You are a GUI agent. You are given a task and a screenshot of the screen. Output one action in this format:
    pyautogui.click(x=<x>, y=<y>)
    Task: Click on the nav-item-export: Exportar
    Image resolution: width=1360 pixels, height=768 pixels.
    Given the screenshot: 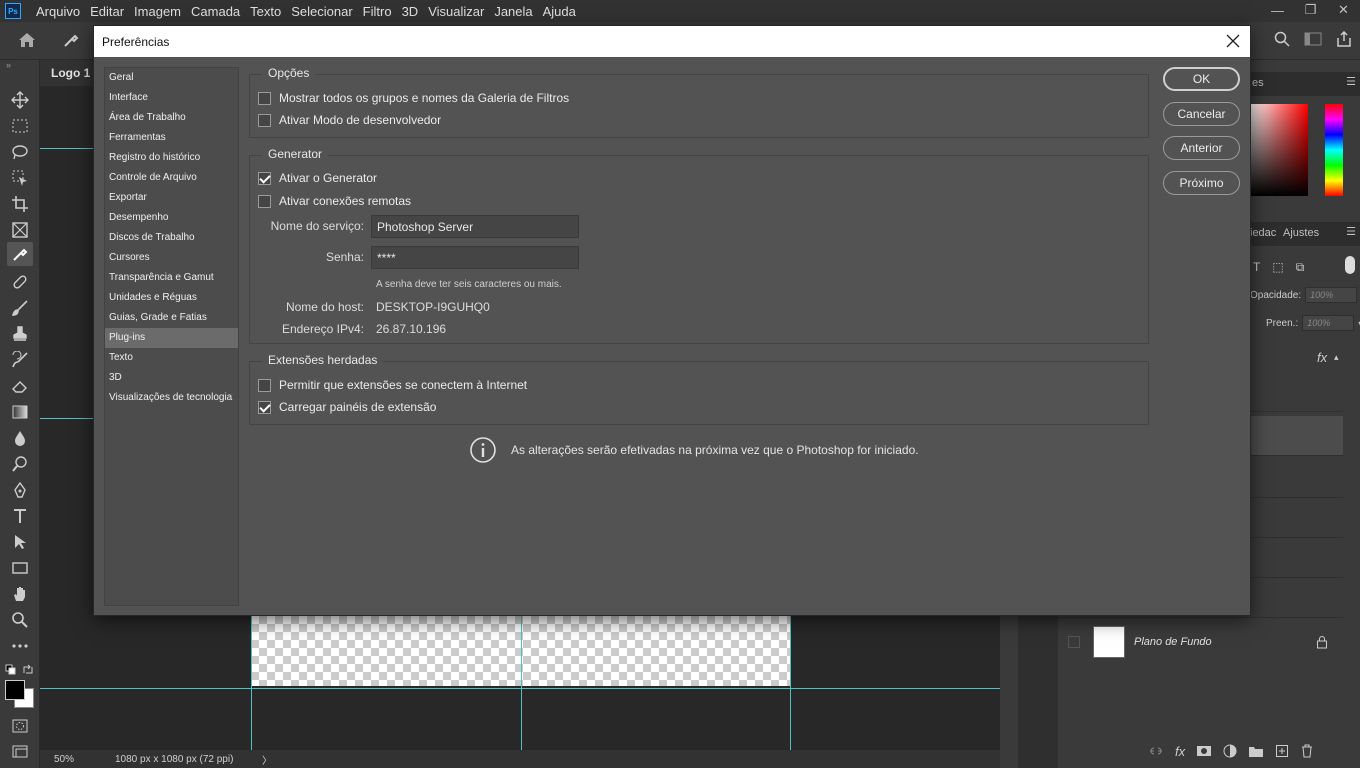 What is the action you would take?
    pyautogui.click(x=171, y=198)
    